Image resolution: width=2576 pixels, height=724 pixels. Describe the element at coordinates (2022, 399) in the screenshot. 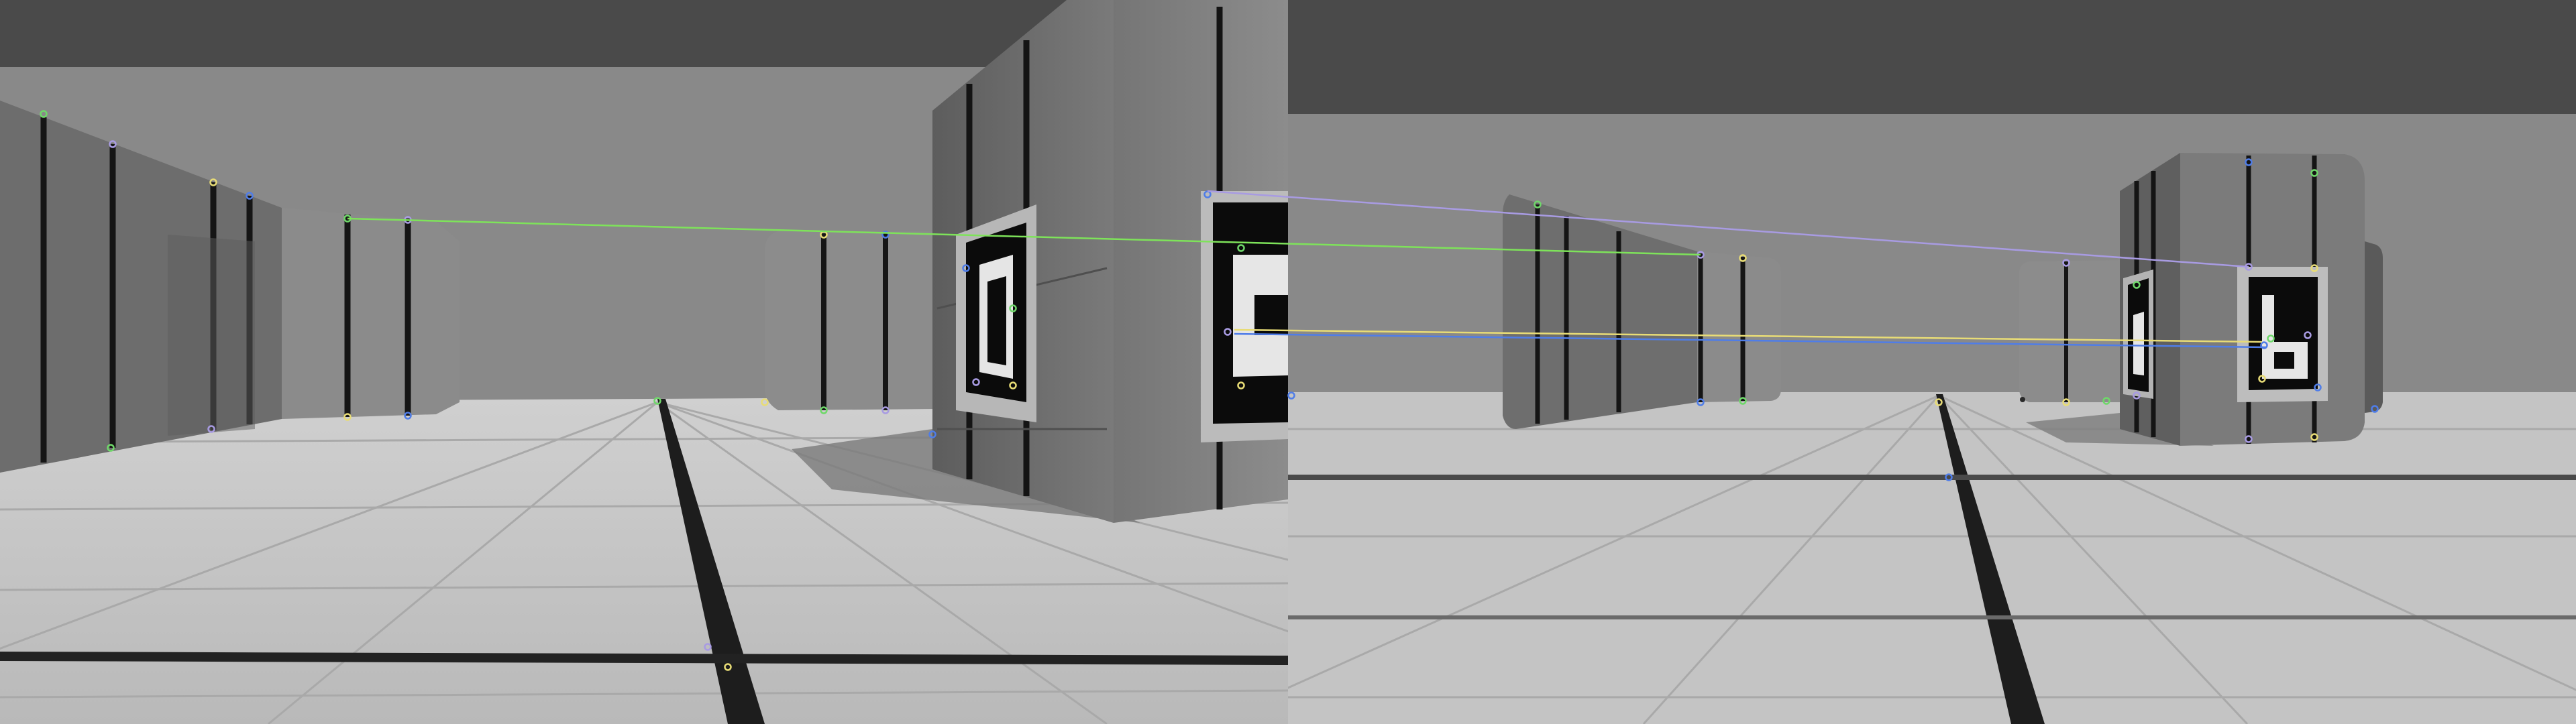

I see `floor-dot` at that location.